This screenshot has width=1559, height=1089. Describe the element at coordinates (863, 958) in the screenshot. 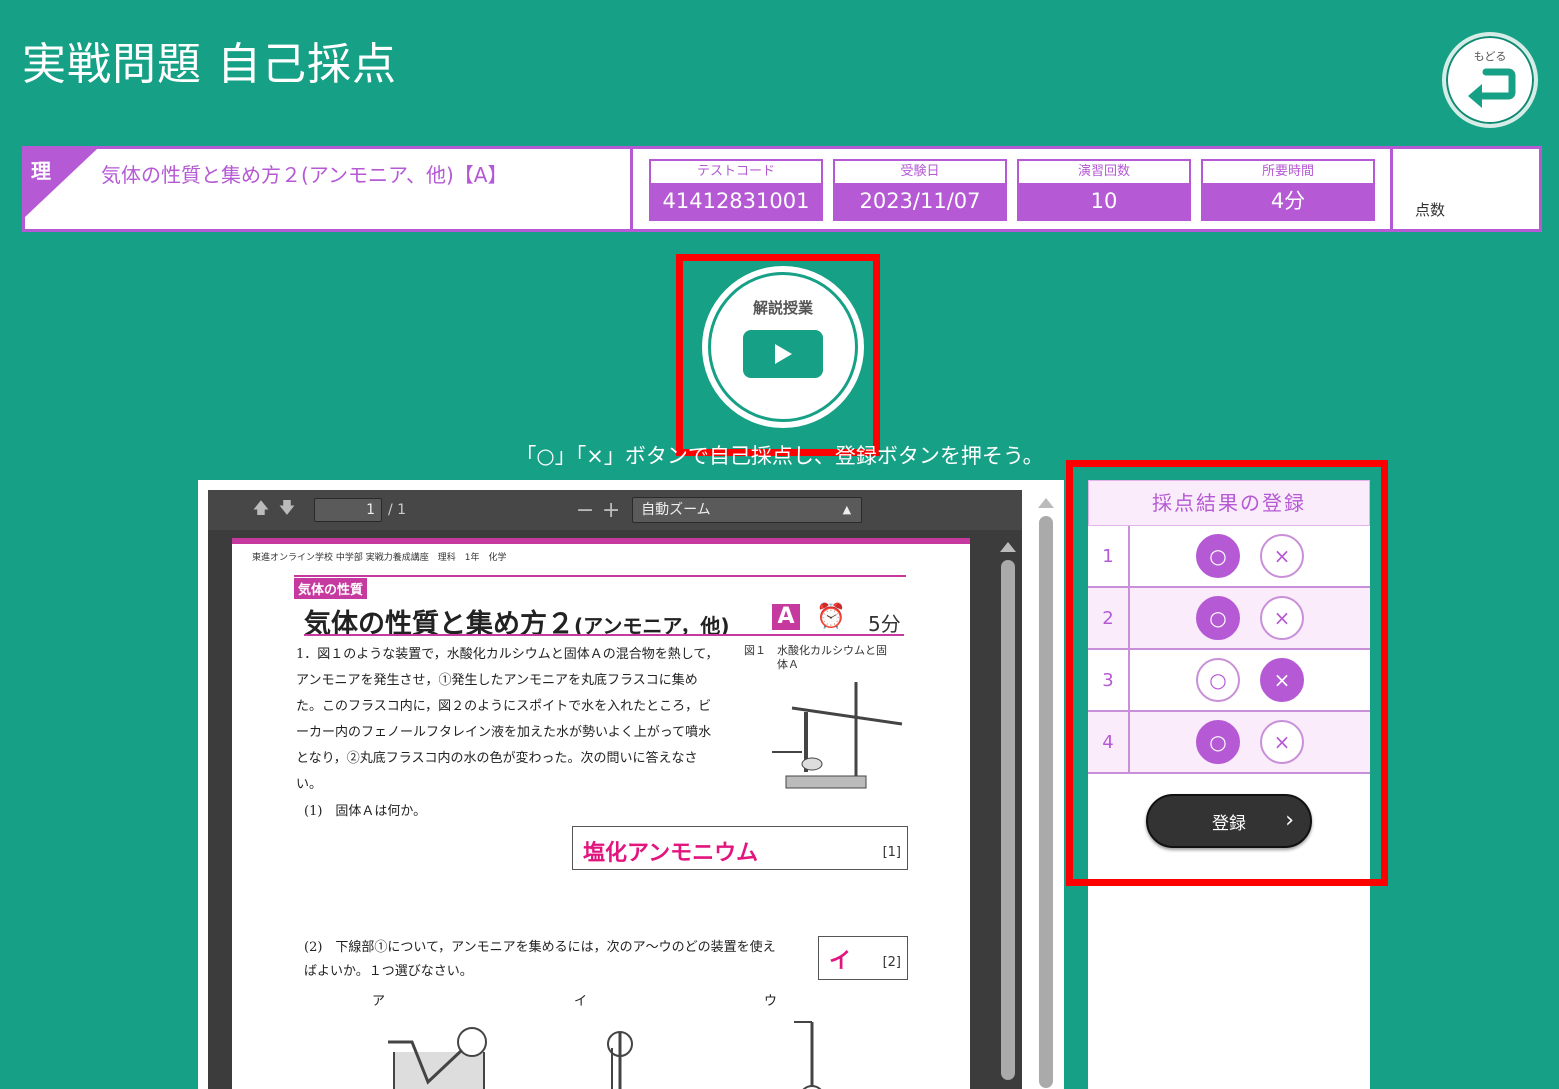

I see `answer-box-2: イ [2]` at that location.